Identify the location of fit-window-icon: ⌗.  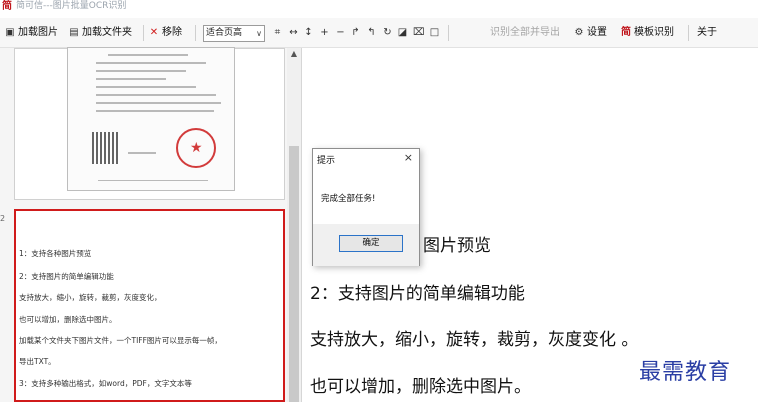
(277, 33).